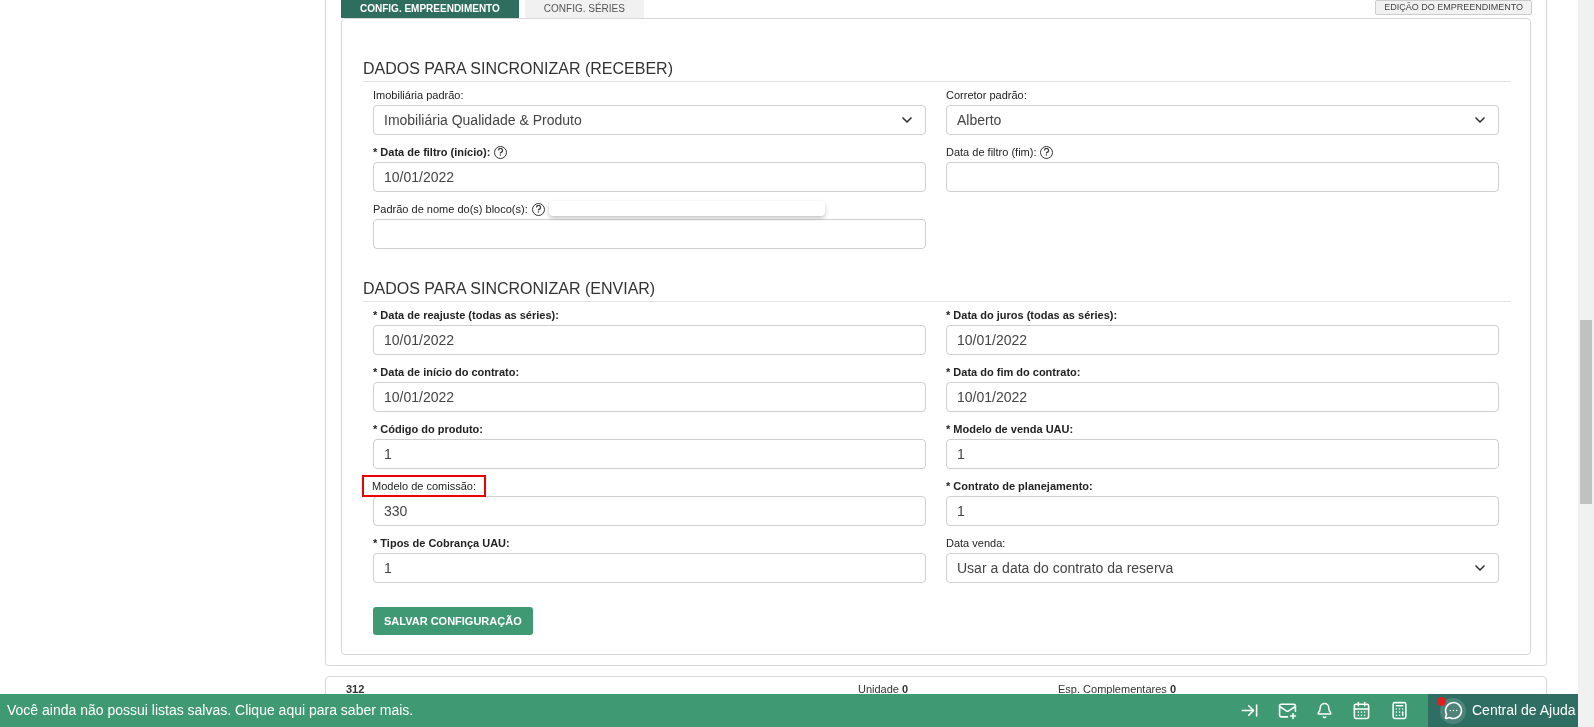  I want to click on tab: CONFIG. SÉRIES, so click(584, 9).